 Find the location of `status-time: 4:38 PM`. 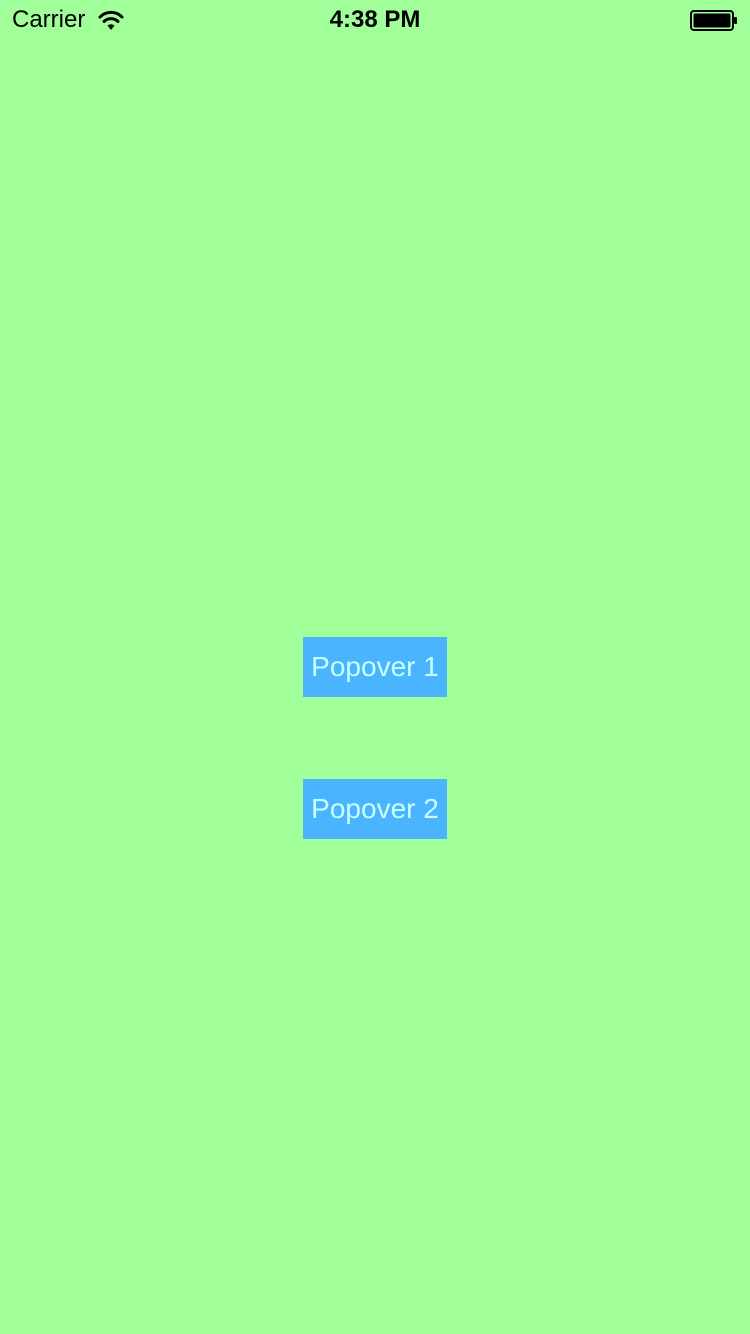

status-time: 4:38 PM is located at coordinates (375, 19).